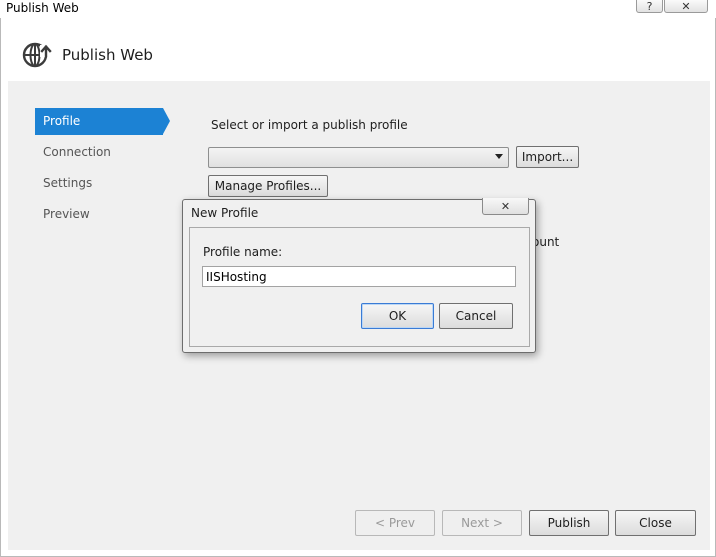  What do you see at coordinates (569, 523) in the screenshot?
I see `publish-button: Publish` at bounding box center [569, 523].